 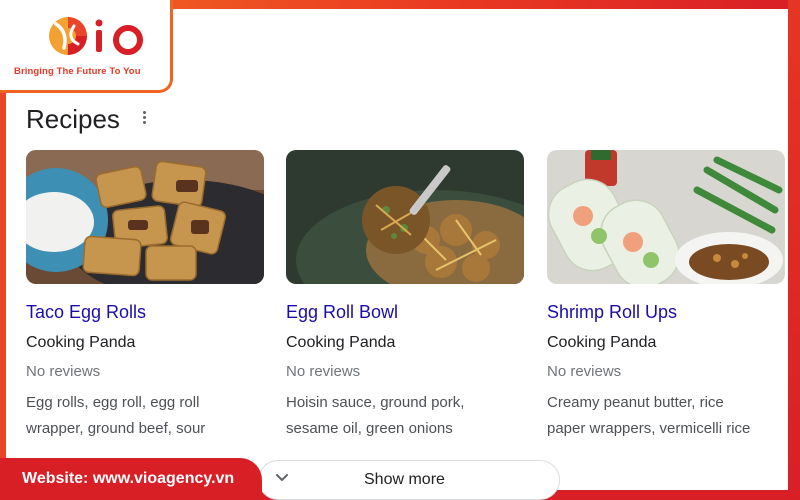 What do you see at coordinates (145, 217) in the screenshot?
I see `taco-egg-rolls-image` at bounding box center [145, 217].